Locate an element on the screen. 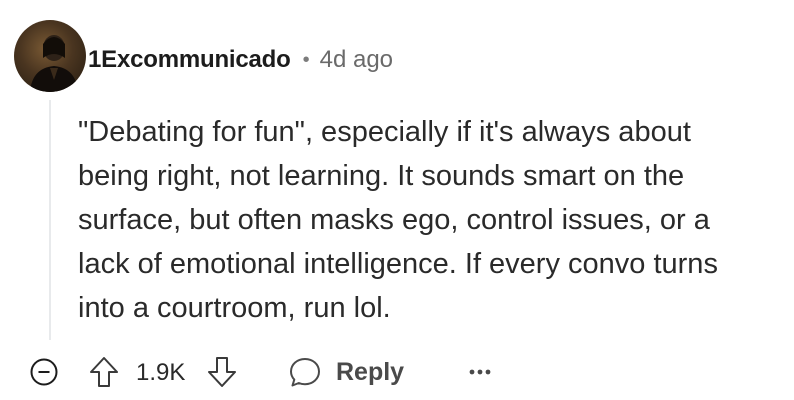 This screenshot has height=400, width=794. downvote-arrow-icon is located at coordinates (222, 372).